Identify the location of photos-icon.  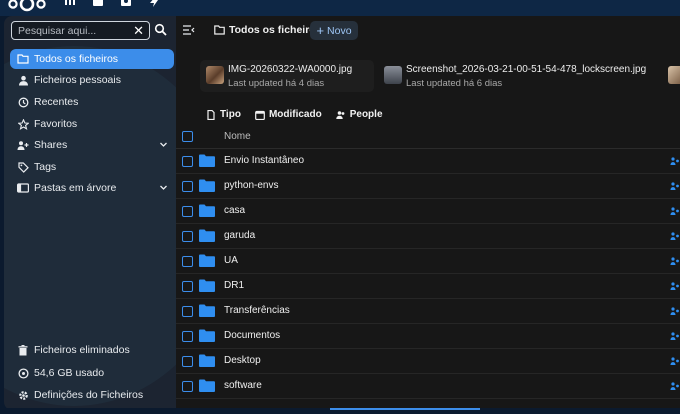
(126, 3).